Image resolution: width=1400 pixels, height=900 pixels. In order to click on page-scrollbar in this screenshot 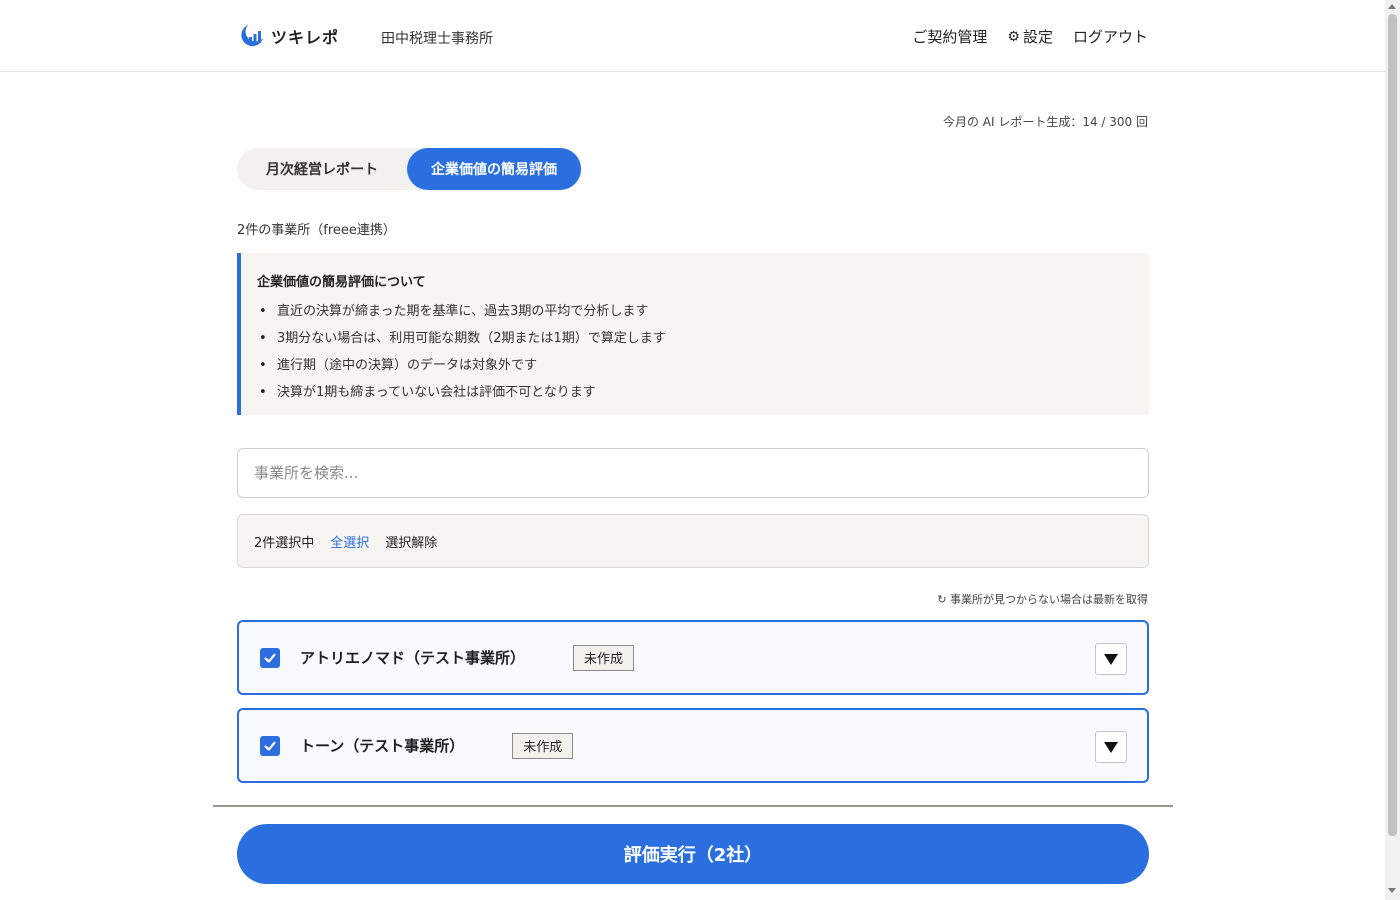, I will do `click(1392, 450)`.